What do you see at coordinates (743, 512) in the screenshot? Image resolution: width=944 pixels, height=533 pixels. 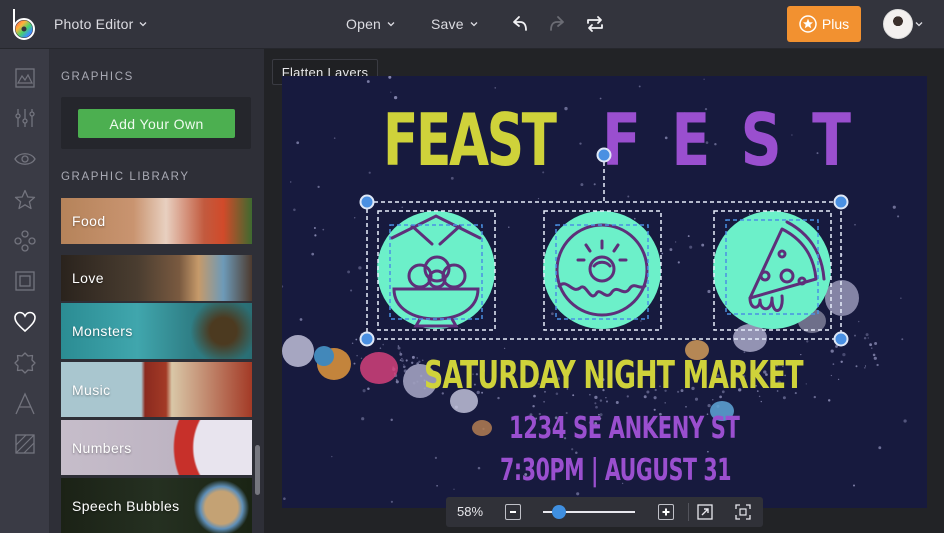 I see `fullscreen-icon` at bounding box center [743, 512].